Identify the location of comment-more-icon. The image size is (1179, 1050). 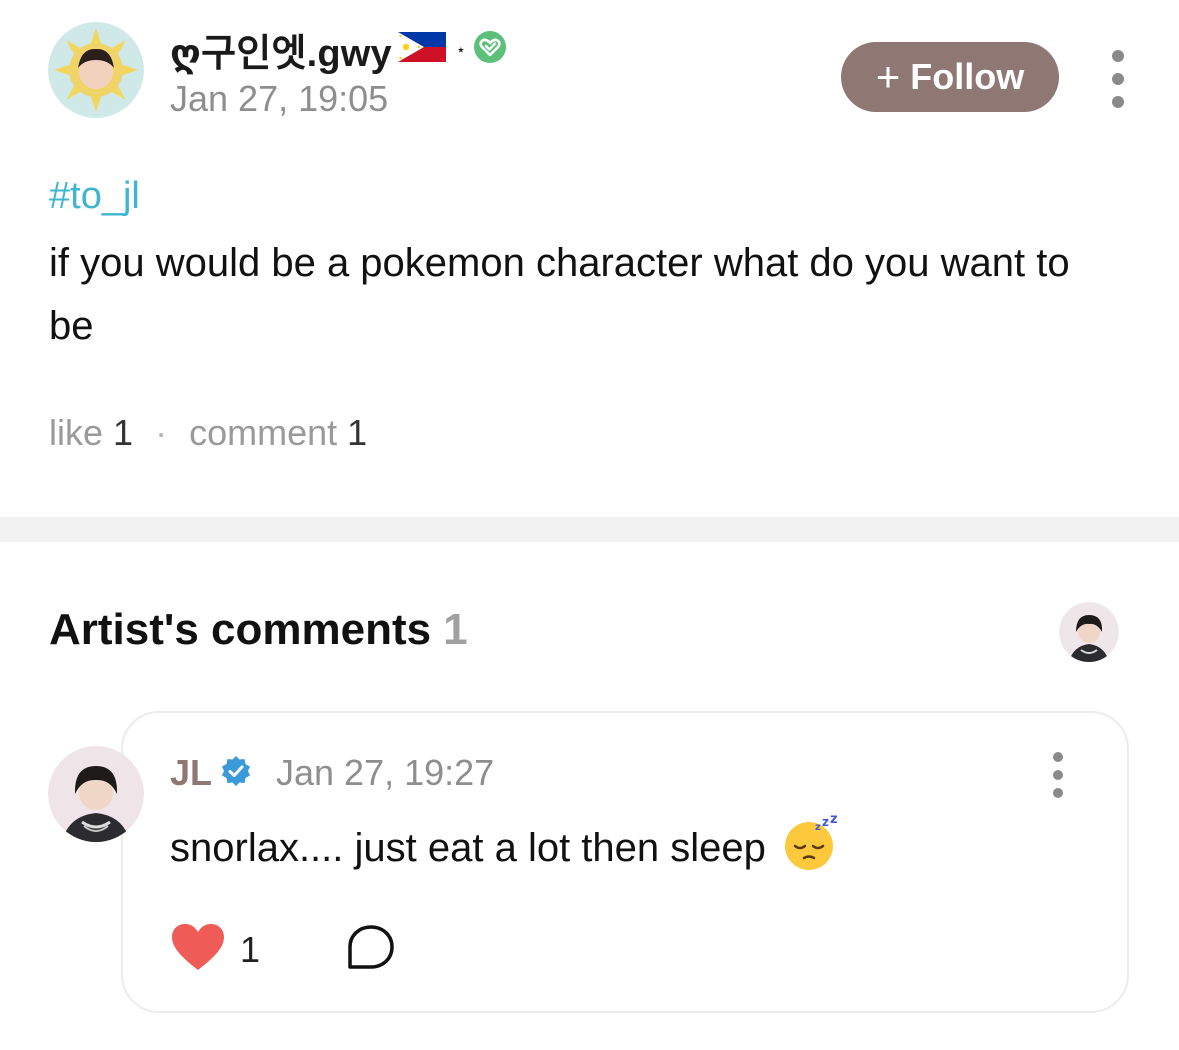
(1058, 775).